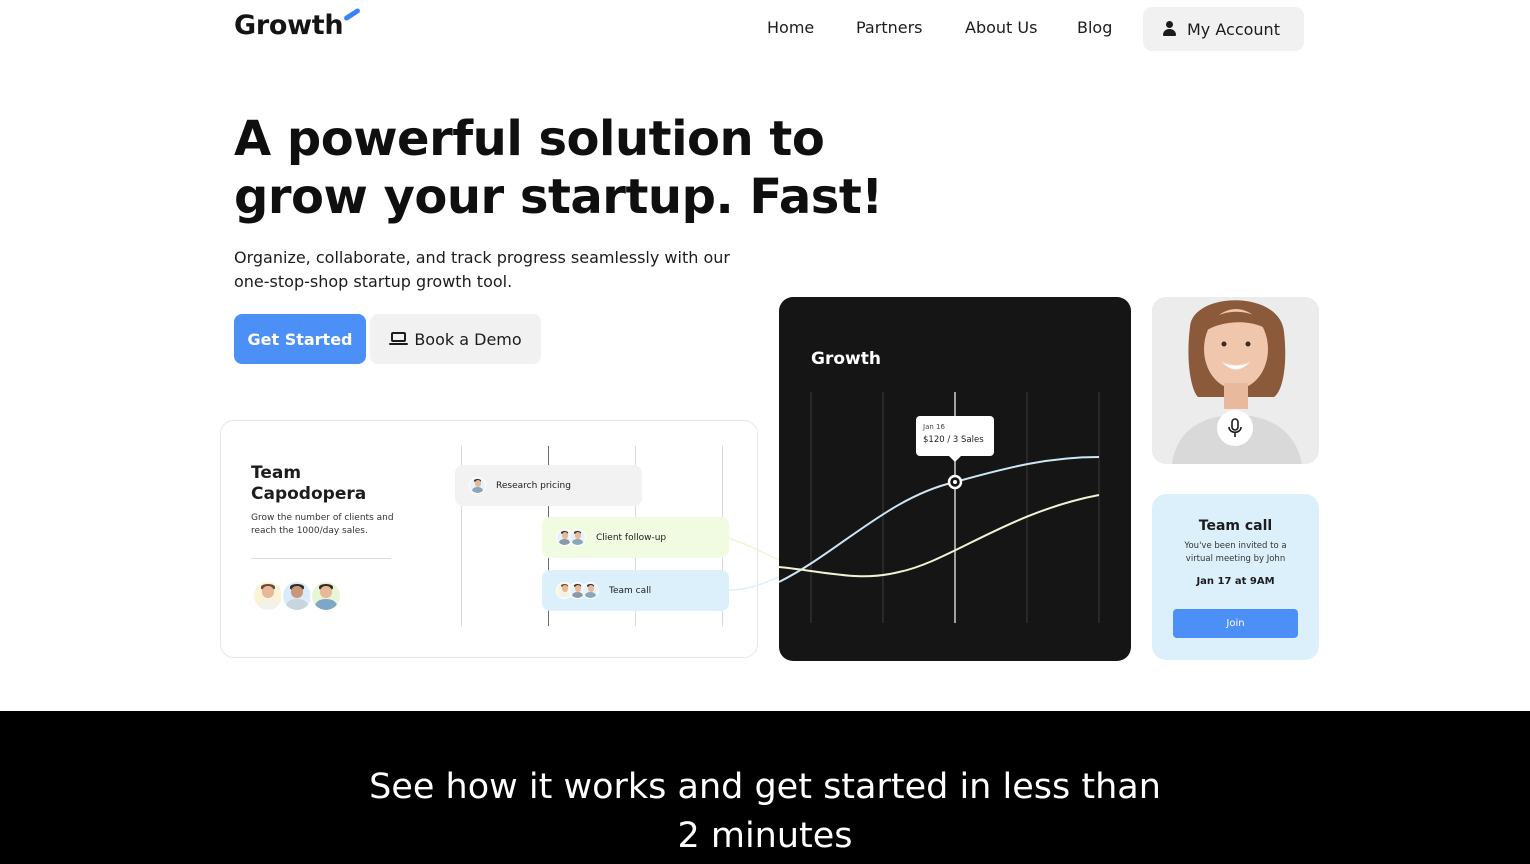 Image resolution: width=1530 pixels, height=864 pixels. Describe the element at coordinates (939, 536) in the screenshot. I see `series-line-yellow` at that location.